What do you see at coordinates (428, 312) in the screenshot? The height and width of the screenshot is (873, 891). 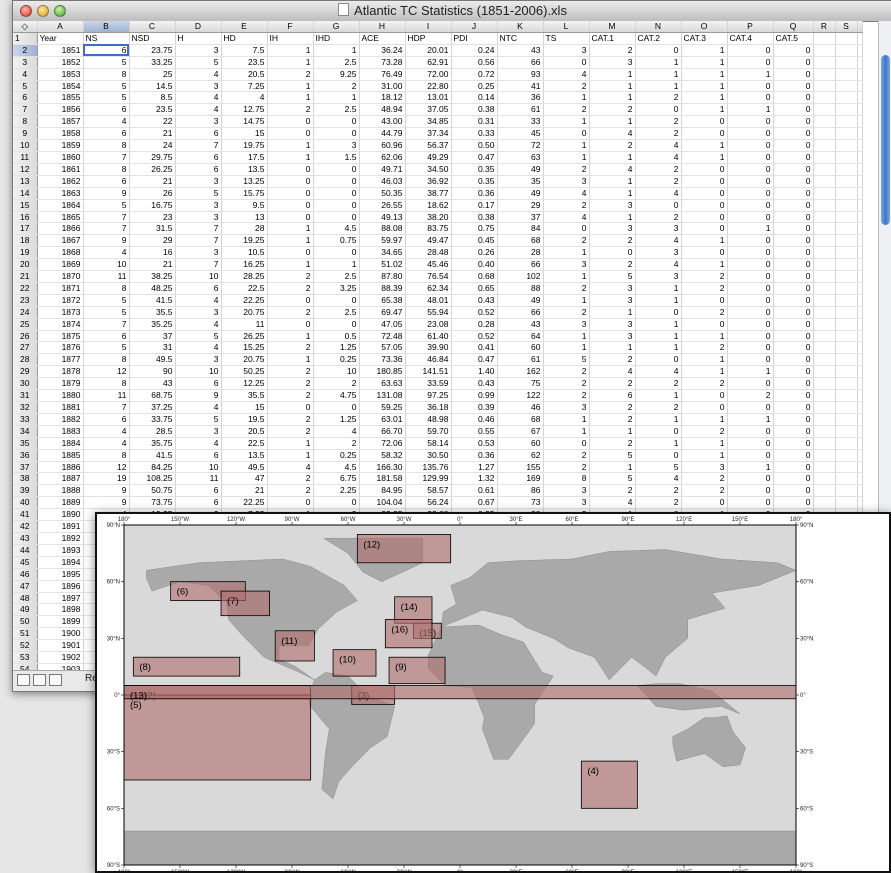 I see `table-cell: 55.94` at bounding box center [428, 312].